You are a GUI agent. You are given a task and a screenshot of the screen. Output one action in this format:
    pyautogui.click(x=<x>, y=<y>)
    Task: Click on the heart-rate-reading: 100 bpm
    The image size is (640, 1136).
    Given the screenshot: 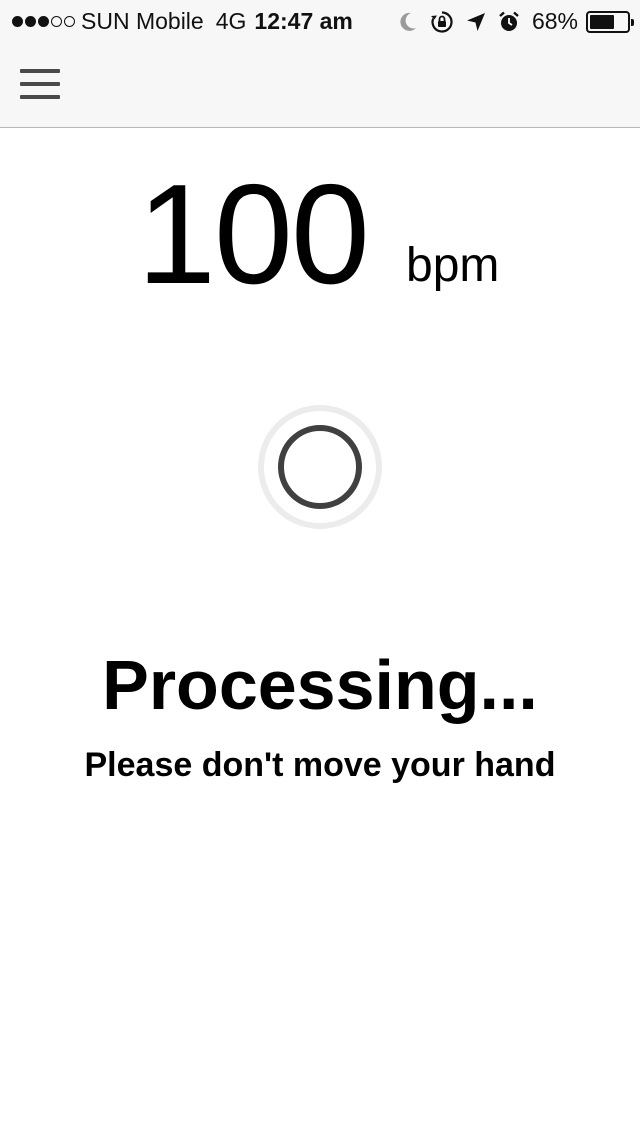 What is the action you would take?
    pyautogui.click(x=320, y=235)
    